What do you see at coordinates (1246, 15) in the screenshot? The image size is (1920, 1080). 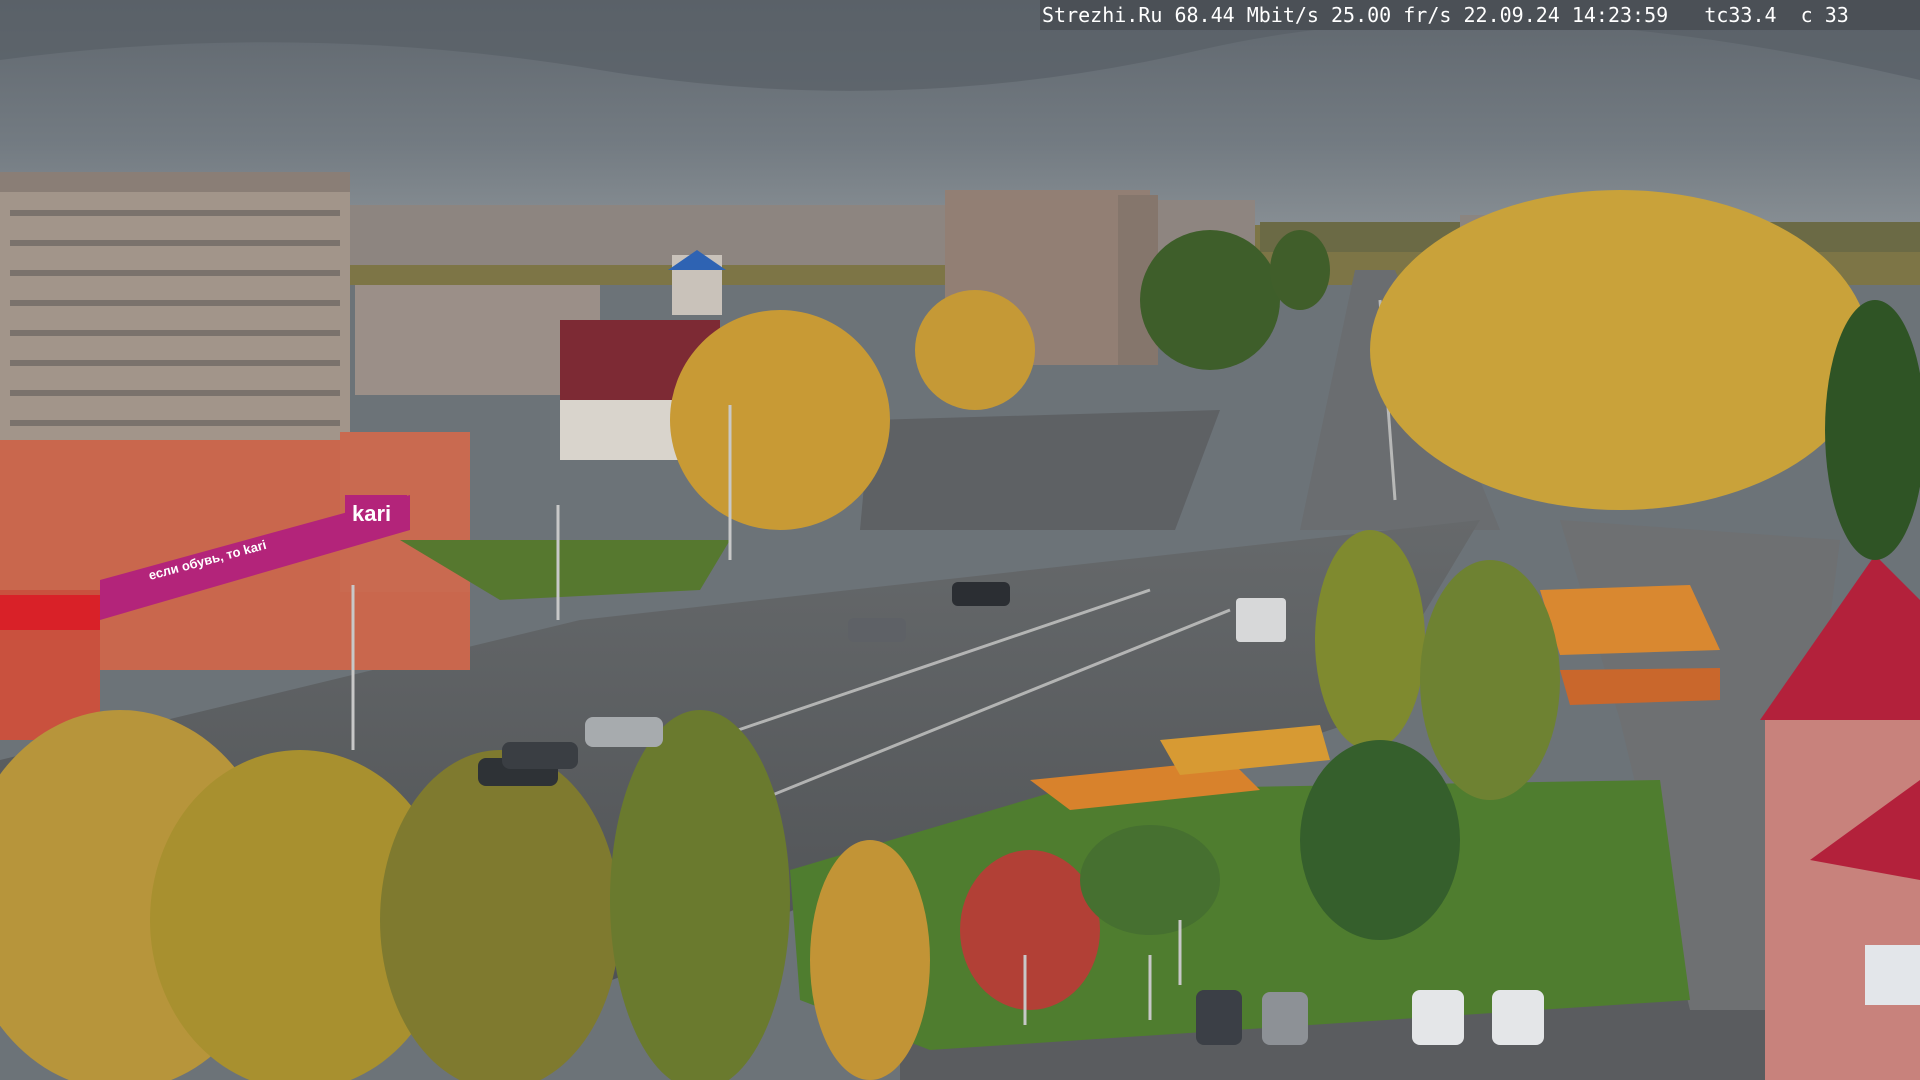 I see `osd-bitrate: 68.44 Mbit/s` at bounding box center [1246, 15].